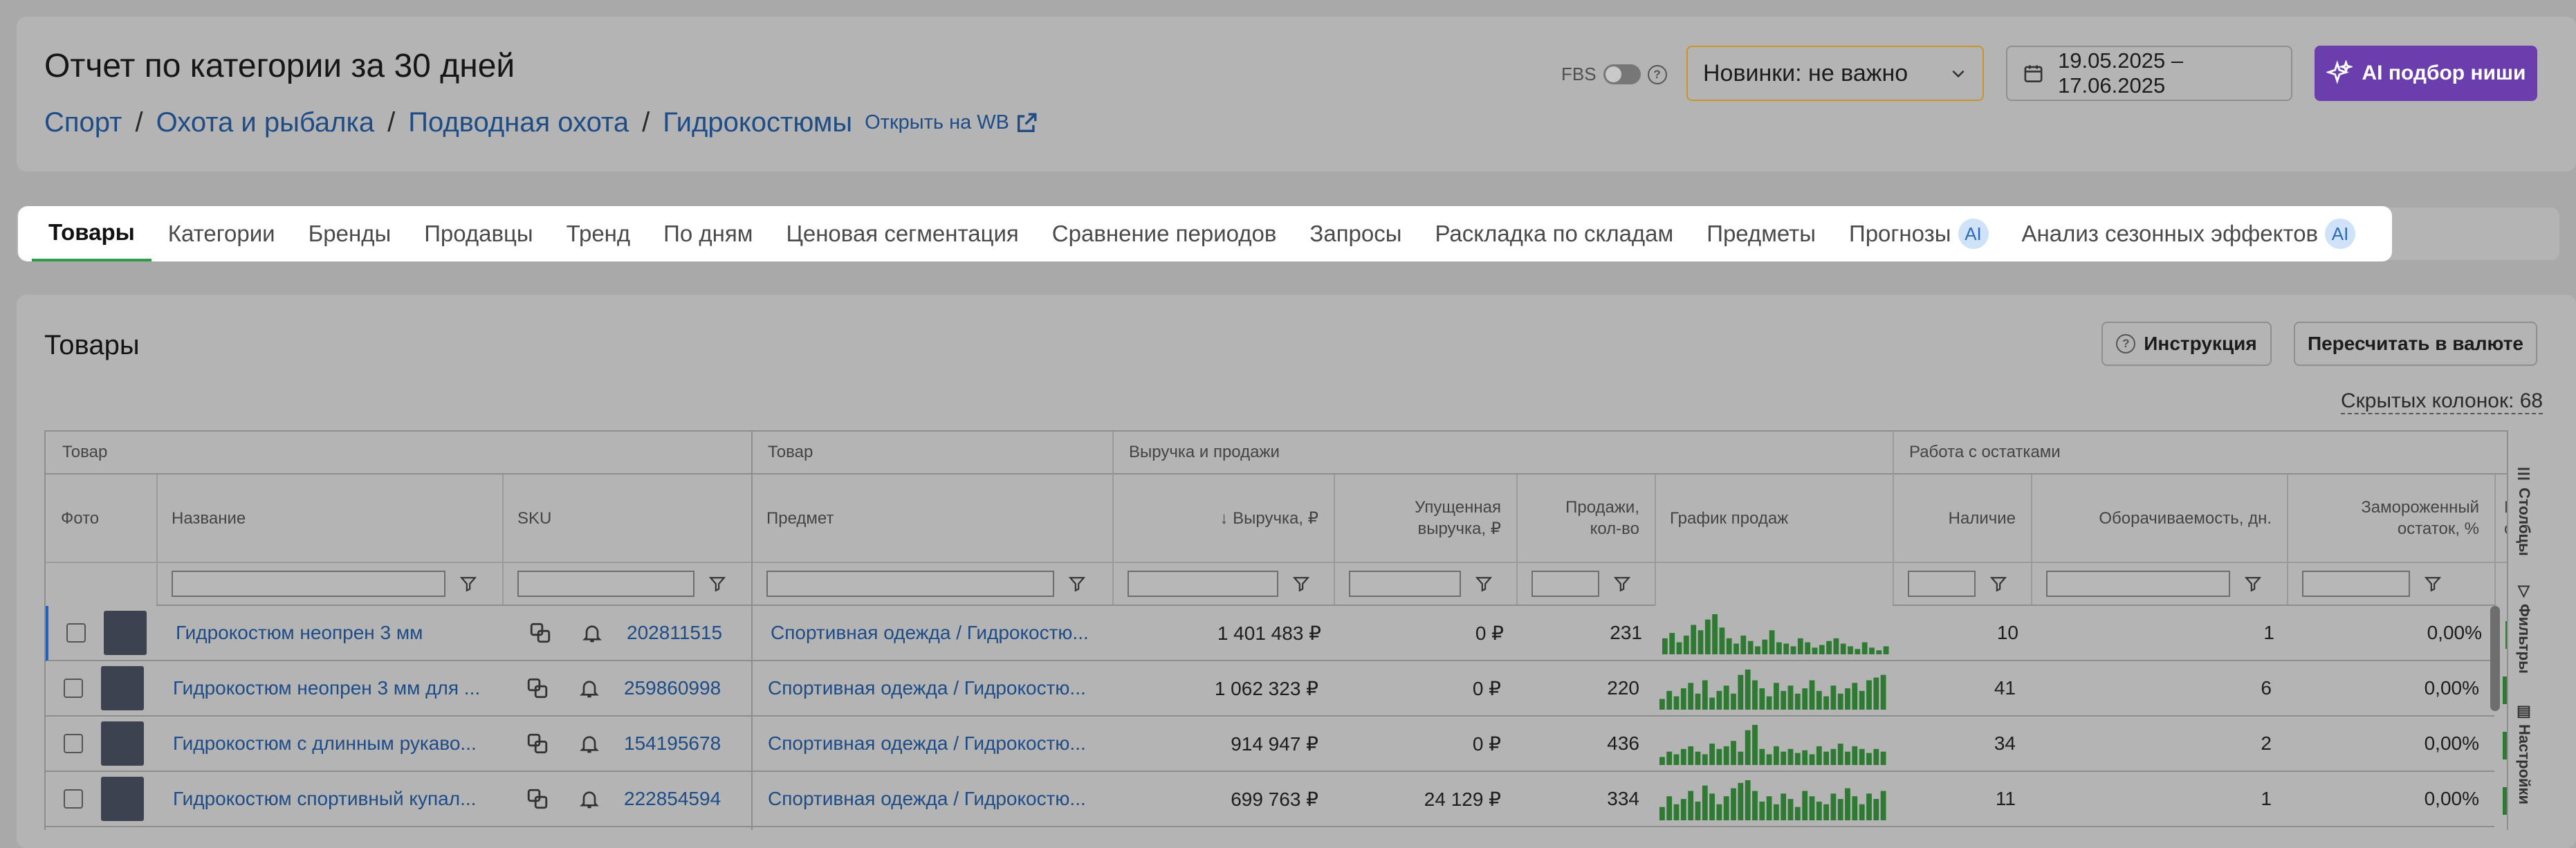 This screenshot has height=848, width=2576. What do you see at coordinates (2524, 511) in the screenshot?
I see `side-tab-columns: ☰ Столбцы` at bounding box center [2524, 511].